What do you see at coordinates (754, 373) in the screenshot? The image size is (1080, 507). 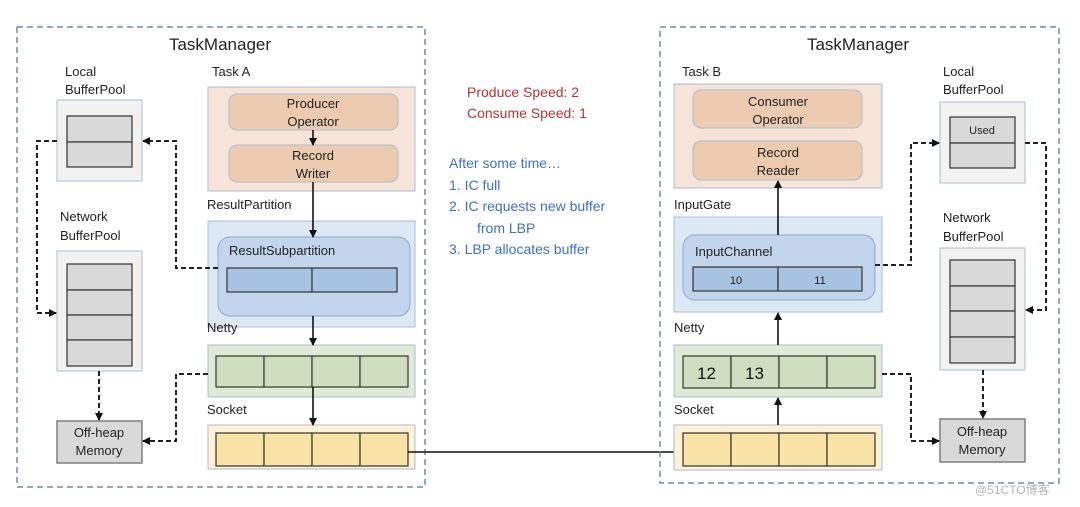 I see `netty-buffer-13: 13` at bounding box center [754, 373].